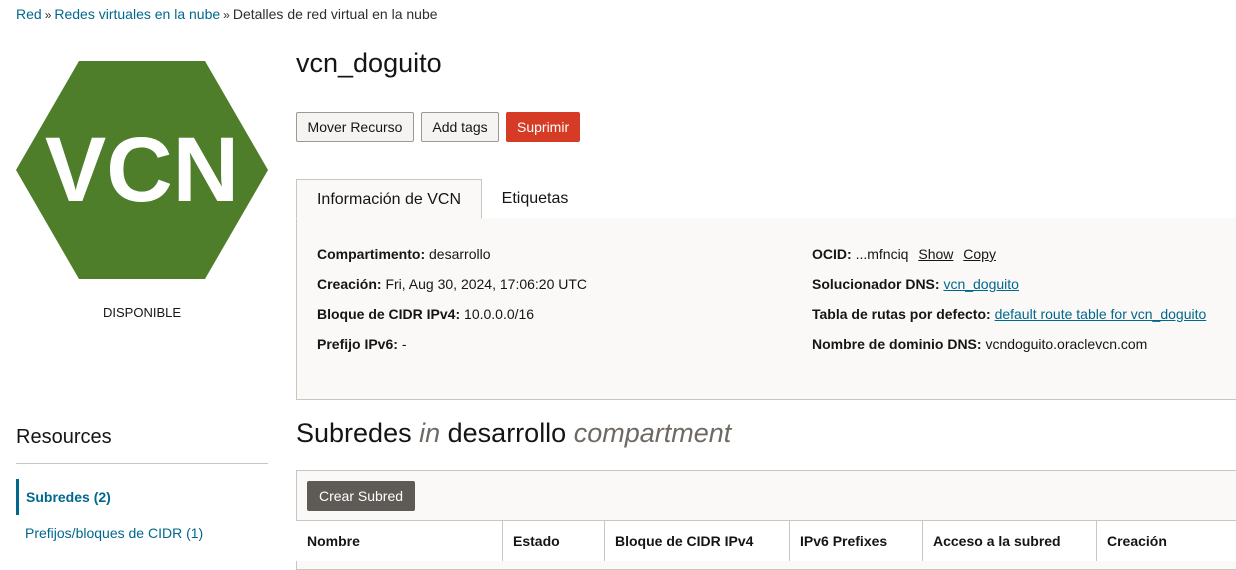  I want to click on delete-button: Suprimir, so click(543, 127).